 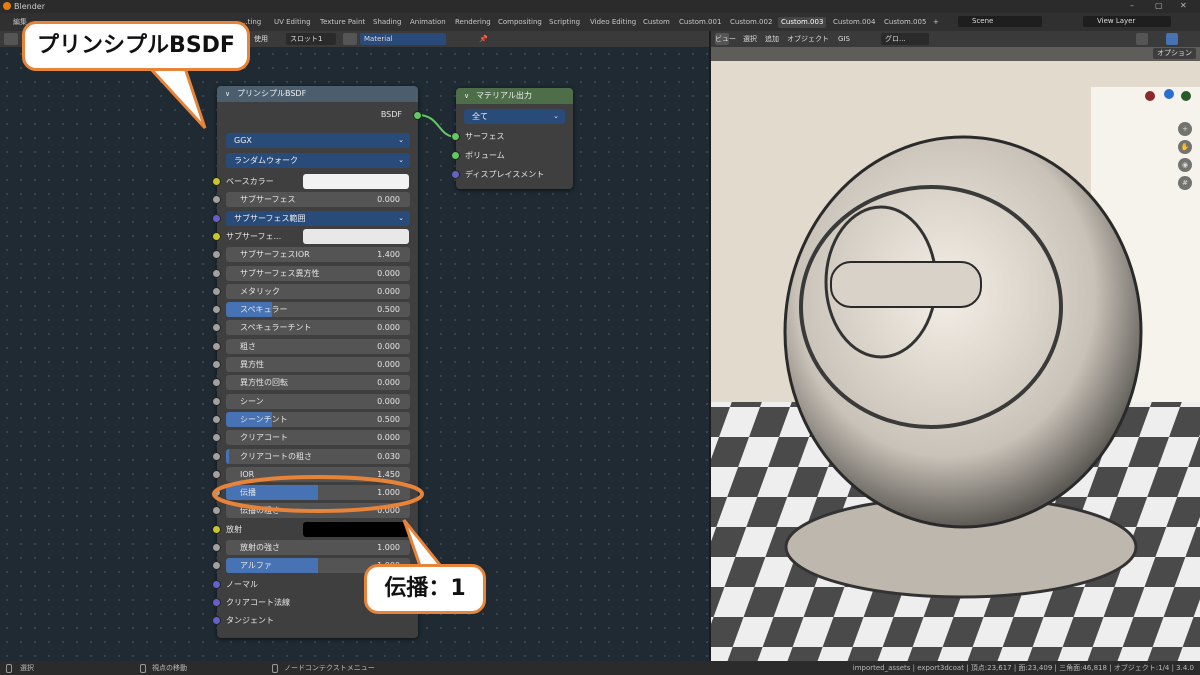 What do you see at coordinates (216, 236) in the screenshot?
I see `subsurface-color-socket` at bounding box center [216, 236].